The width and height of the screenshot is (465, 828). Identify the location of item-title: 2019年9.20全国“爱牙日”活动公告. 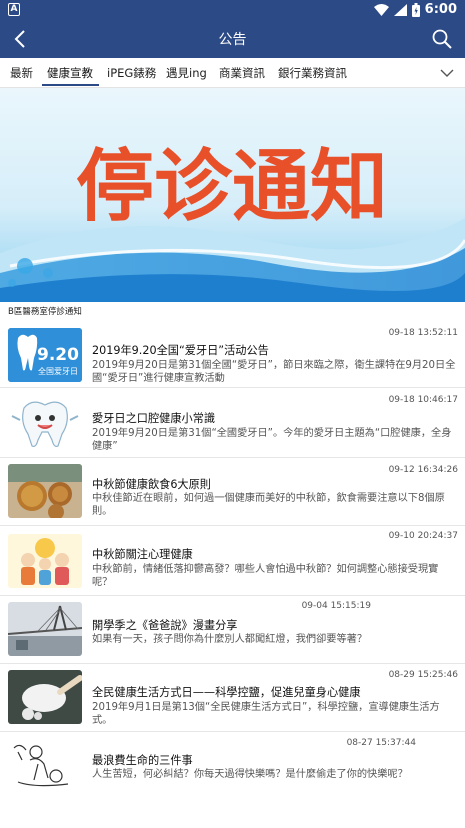
(180, 350).